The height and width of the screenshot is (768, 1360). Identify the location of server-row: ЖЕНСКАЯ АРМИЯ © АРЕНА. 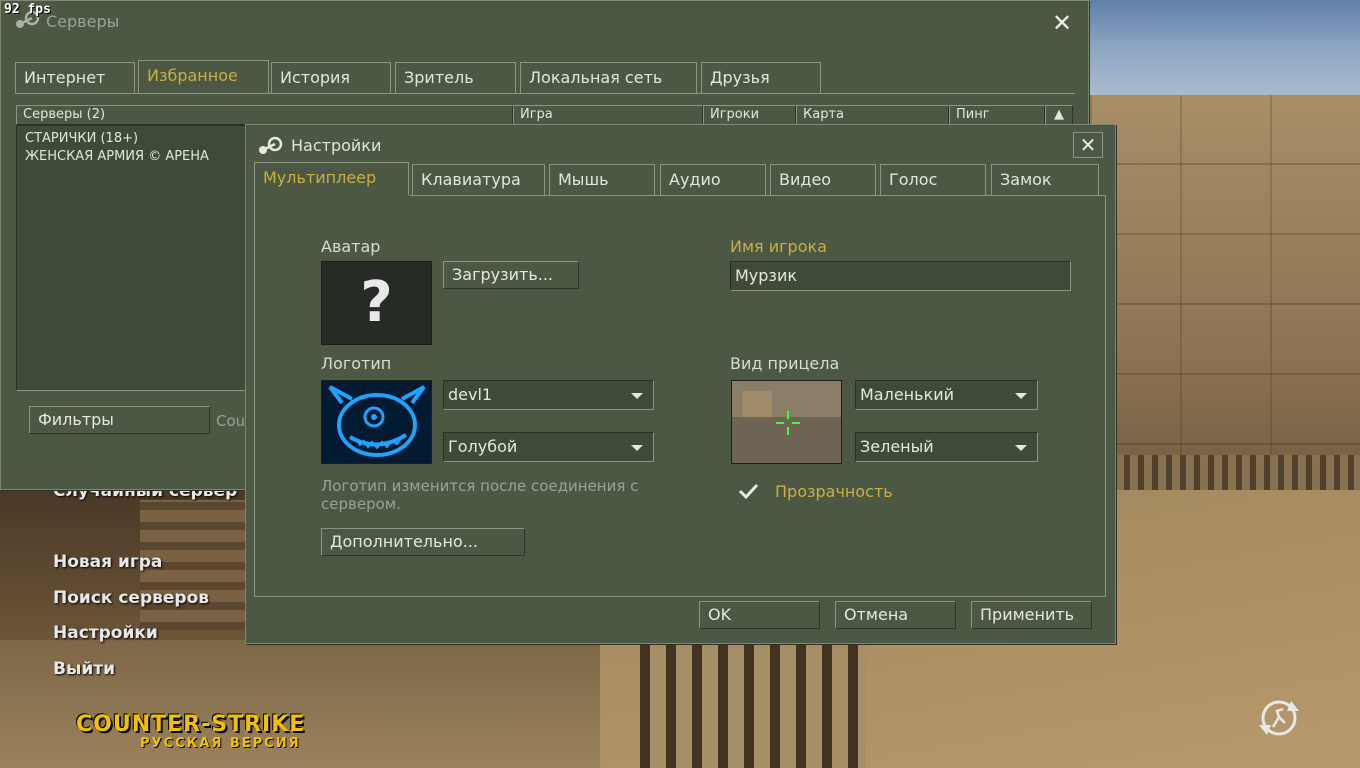
(117, 156).